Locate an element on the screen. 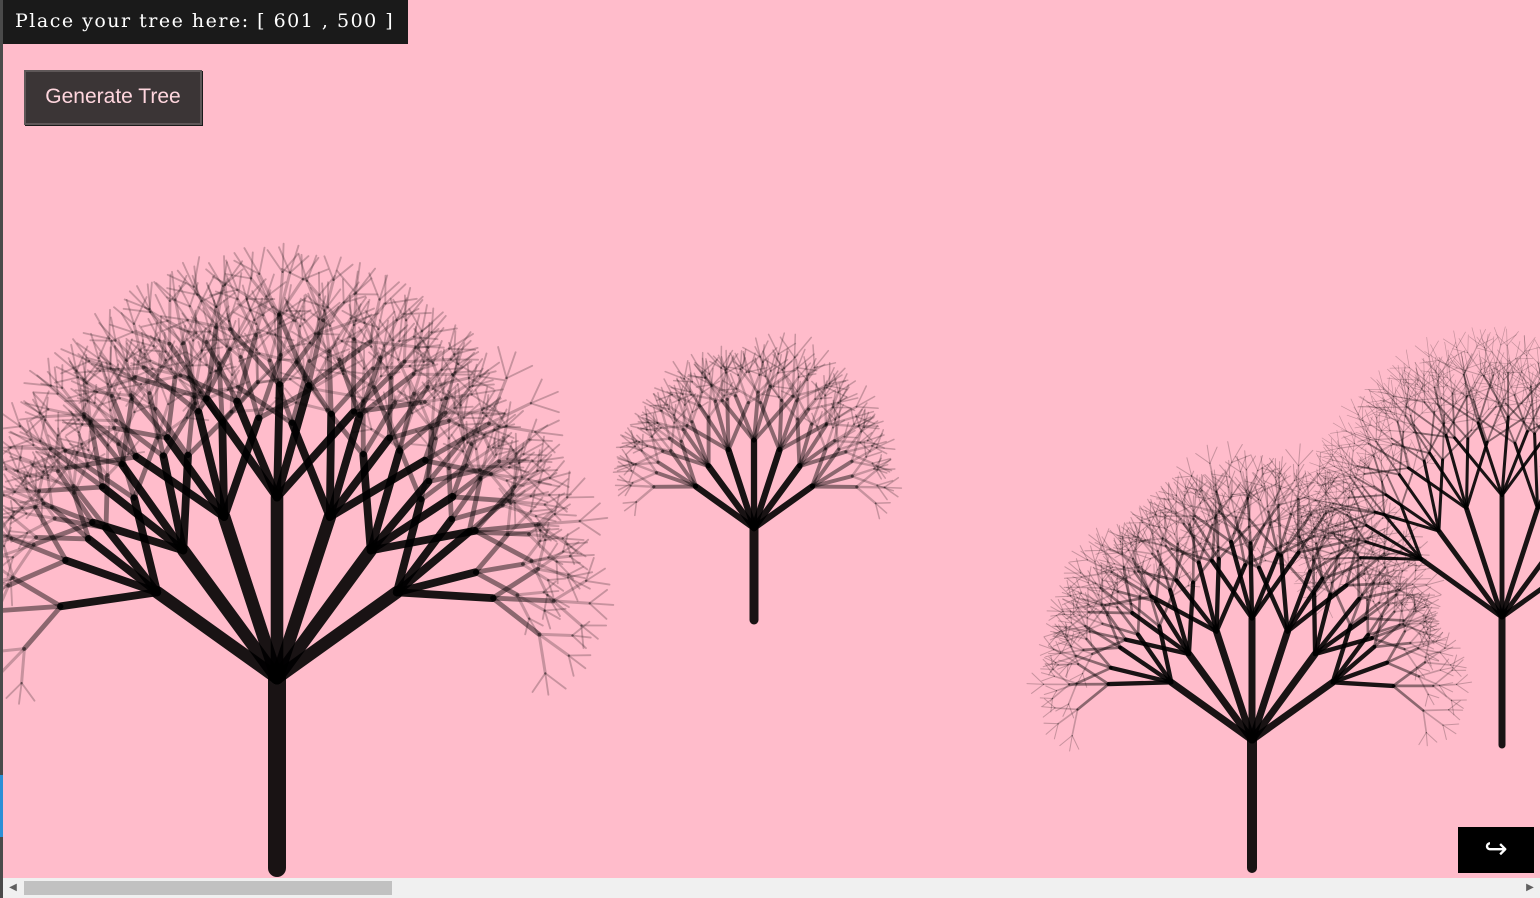 Image resolution: width=1540 pixels, height=898 pixels. fractal-tree-edge is located at coordinates (1413, 537).